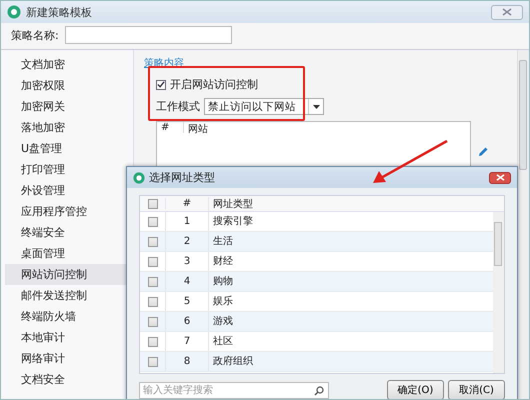  I want to click on table-cell: 3, so click(186, 261).